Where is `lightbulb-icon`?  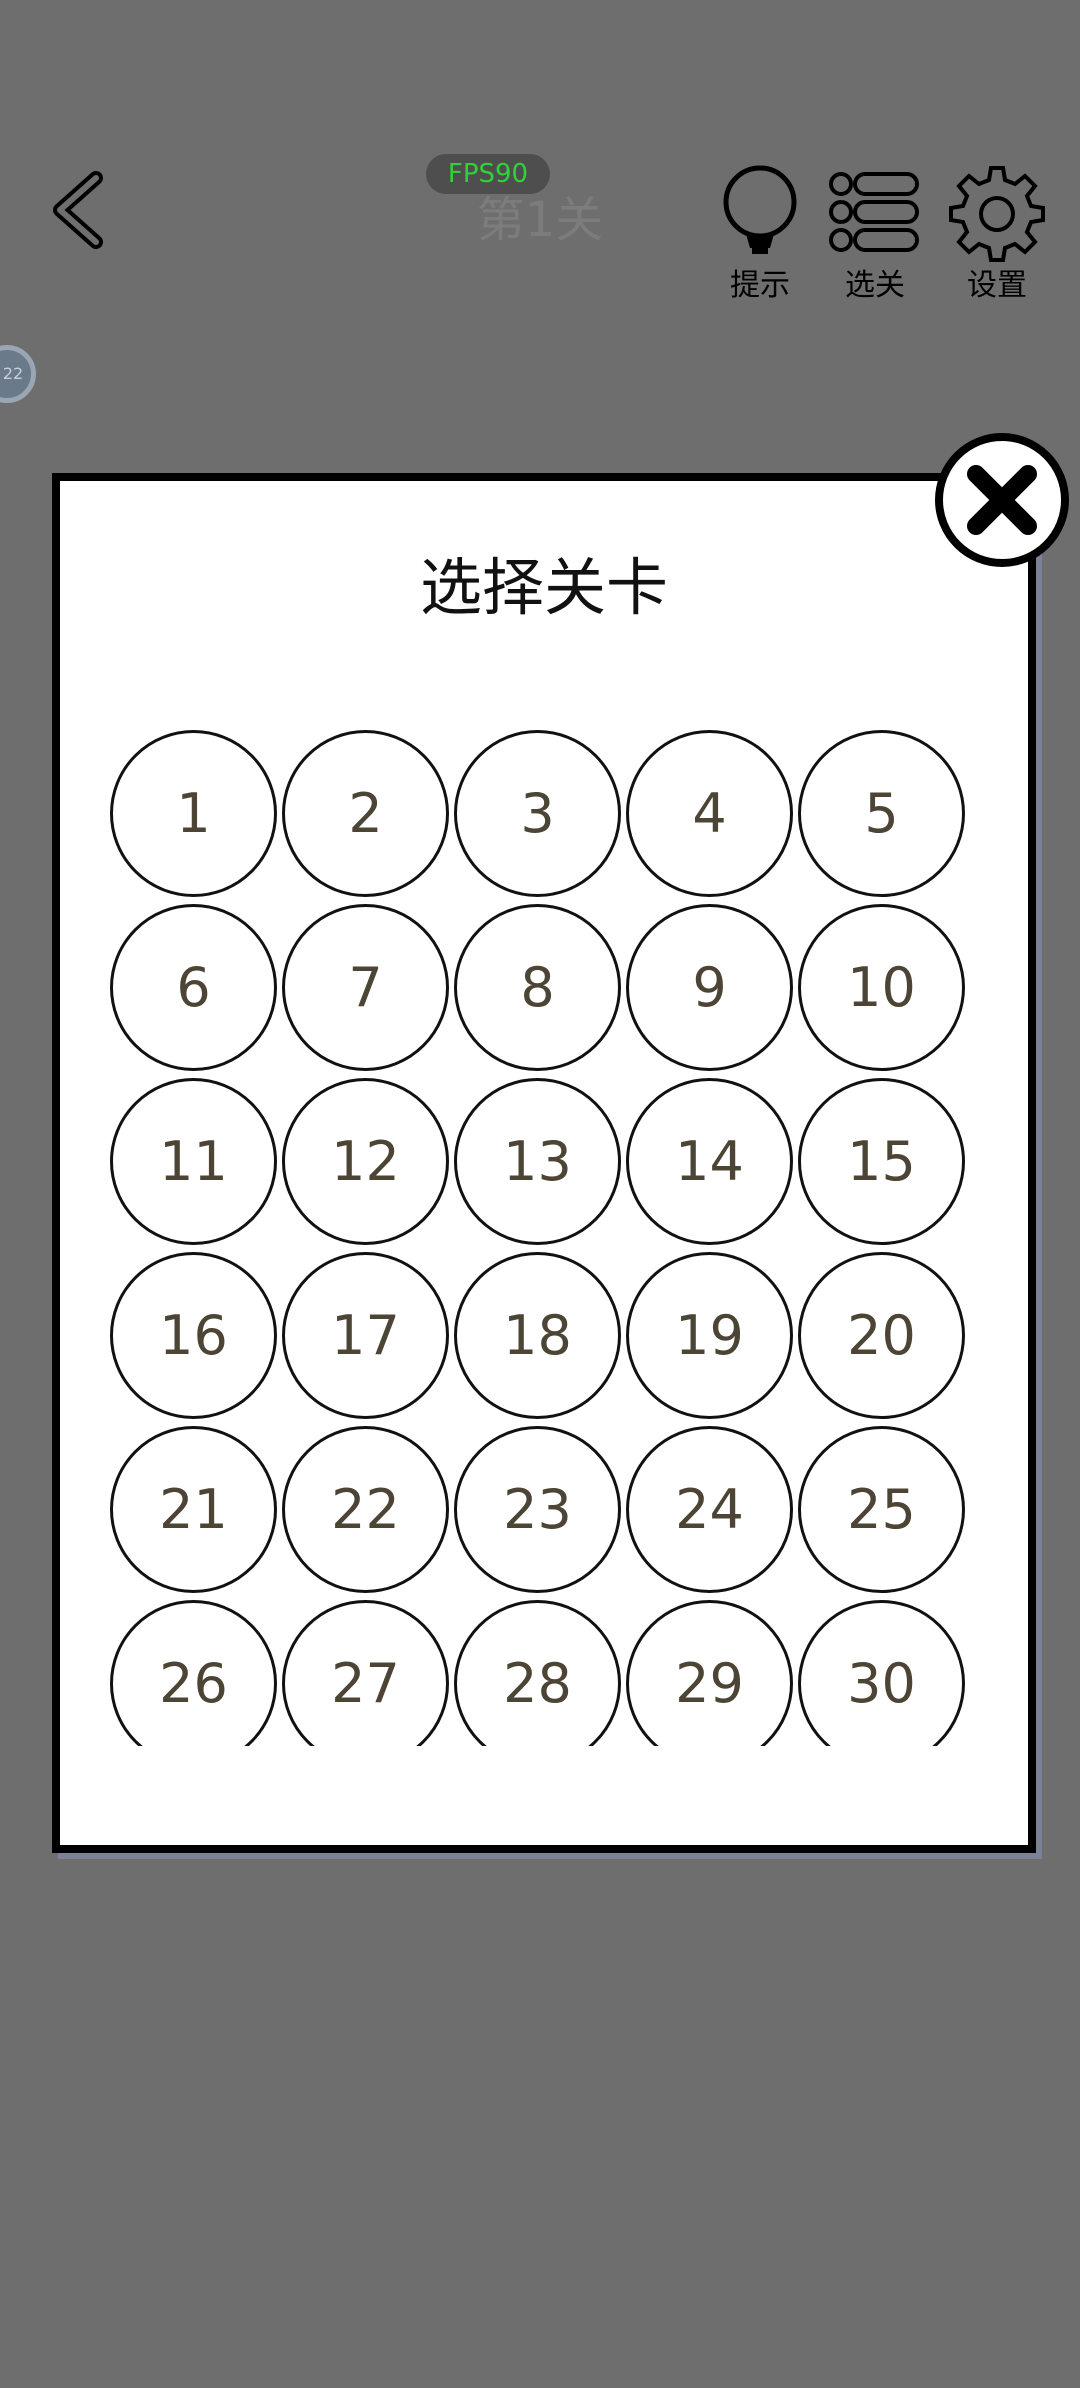
lightbulb-icon is located at coordinates (760, 209).